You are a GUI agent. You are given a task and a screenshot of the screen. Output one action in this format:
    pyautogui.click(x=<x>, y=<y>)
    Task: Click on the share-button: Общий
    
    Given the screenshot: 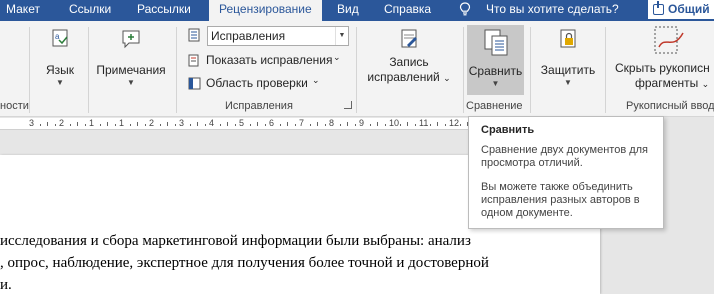 What is the action you would take?
    pyautogui.click(x=681, y=9)
    